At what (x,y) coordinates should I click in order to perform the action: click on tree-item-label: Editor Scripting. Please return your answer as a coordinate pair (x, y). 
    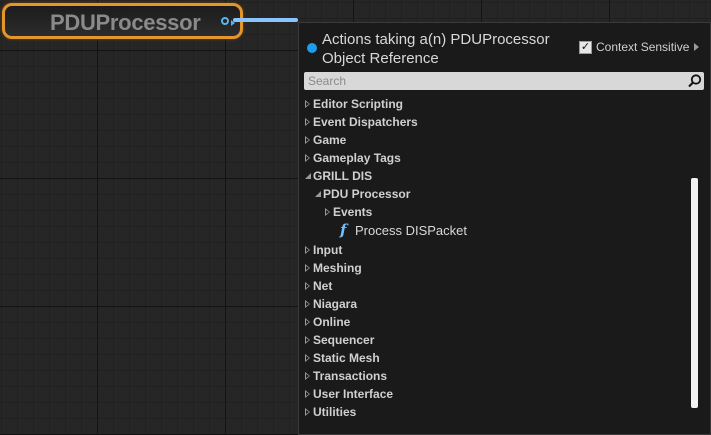
    Looking at the image, I should click on (358, 104).